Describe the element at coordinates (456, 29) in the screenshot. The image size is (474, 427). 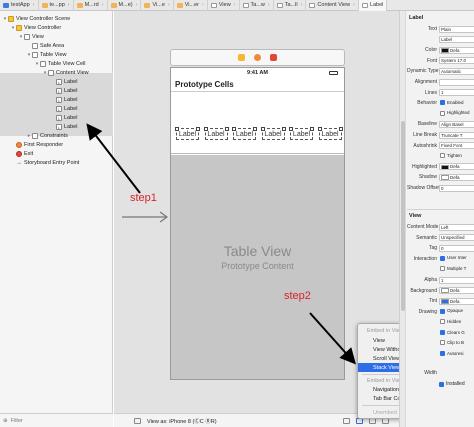
I see `inspector-field: Plain` at that location.